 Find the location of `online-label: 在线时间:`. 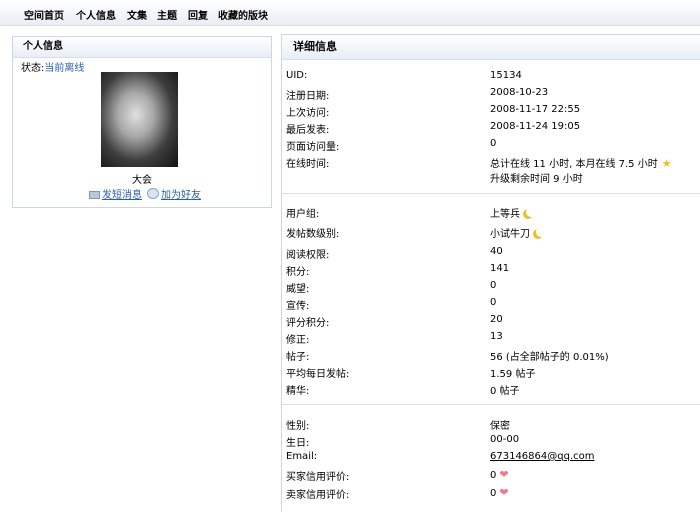

online-label: 在线时间: is located at coordinates (308, 164).